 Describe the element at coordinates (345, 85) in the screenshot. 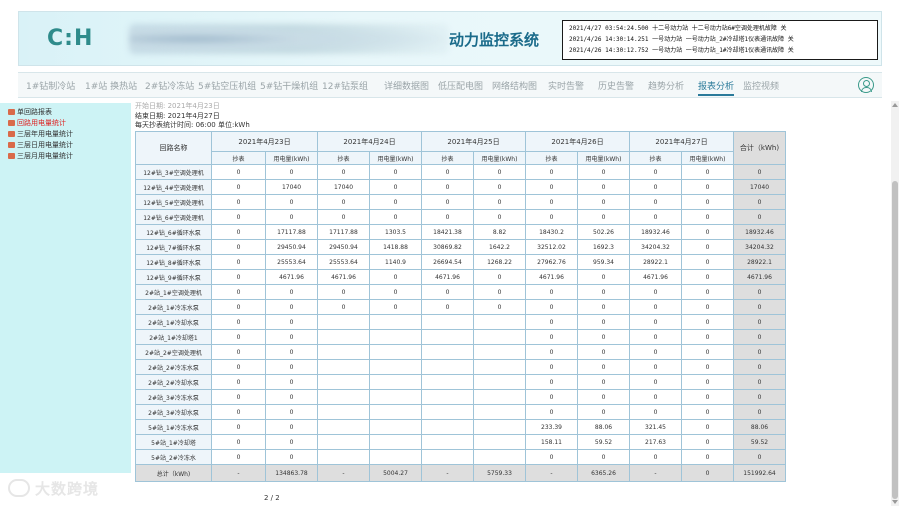

I see `nav-item: 12#钻泵组` at that location.